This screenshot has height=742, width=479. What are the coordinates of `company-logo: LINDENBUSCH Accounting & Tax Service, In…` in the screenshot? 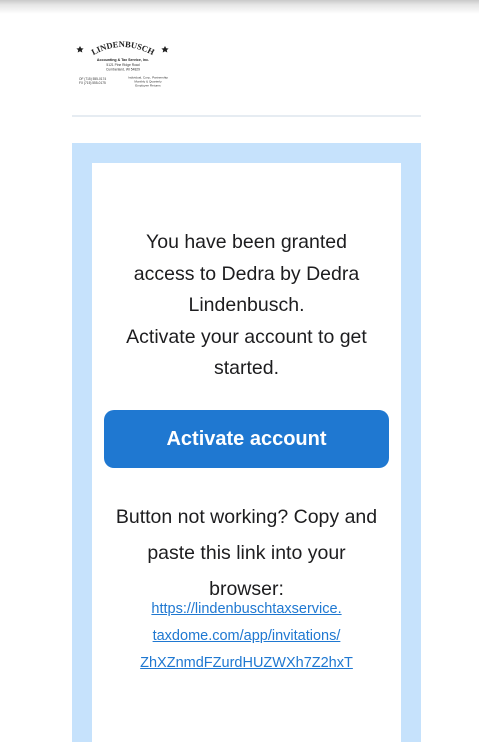 It's located at (124, 65).